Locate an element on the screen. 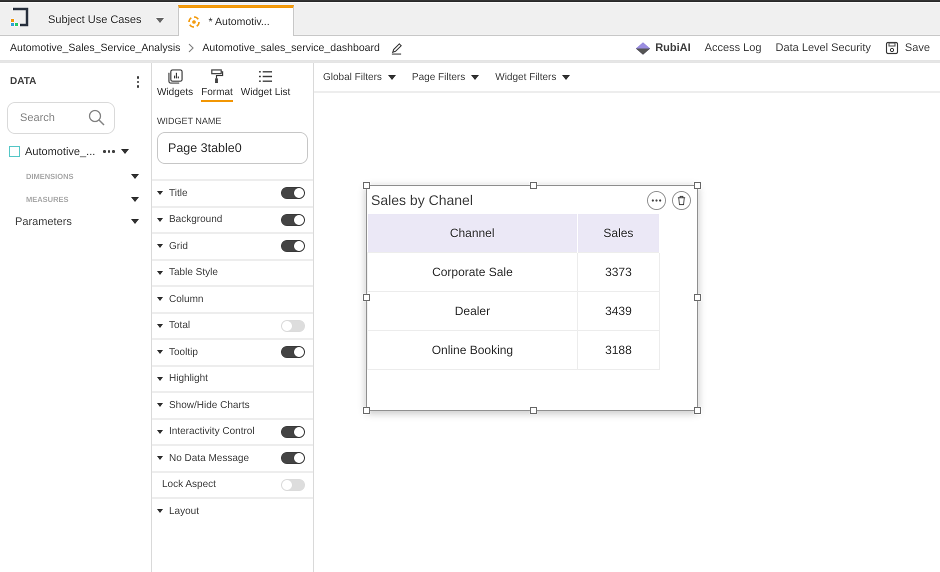 The width and height of the screenshot is (940, 572). search-field: Search is located at coordinates (61, 118).